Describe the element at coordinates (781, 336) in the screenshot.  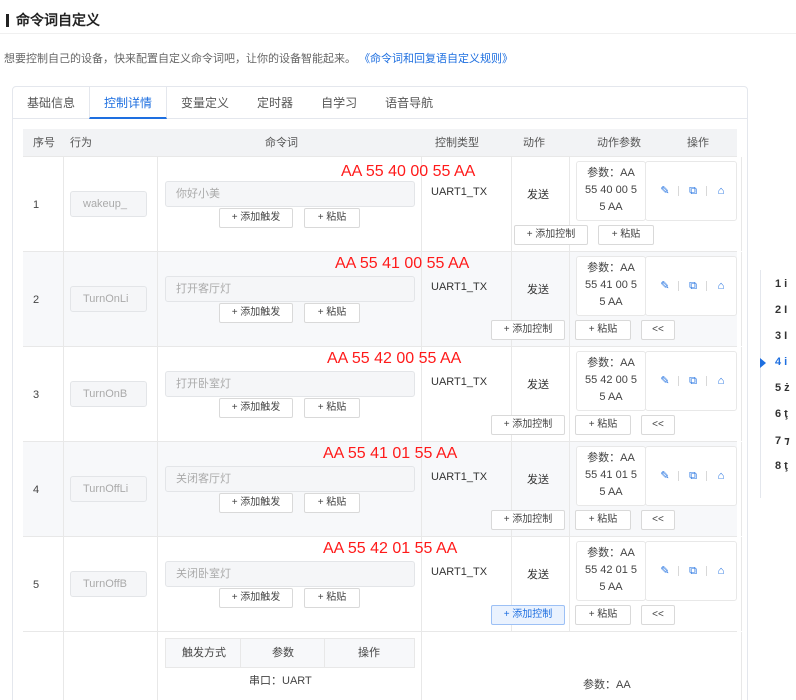
I see `outline-item-3: 3 I` at that location.